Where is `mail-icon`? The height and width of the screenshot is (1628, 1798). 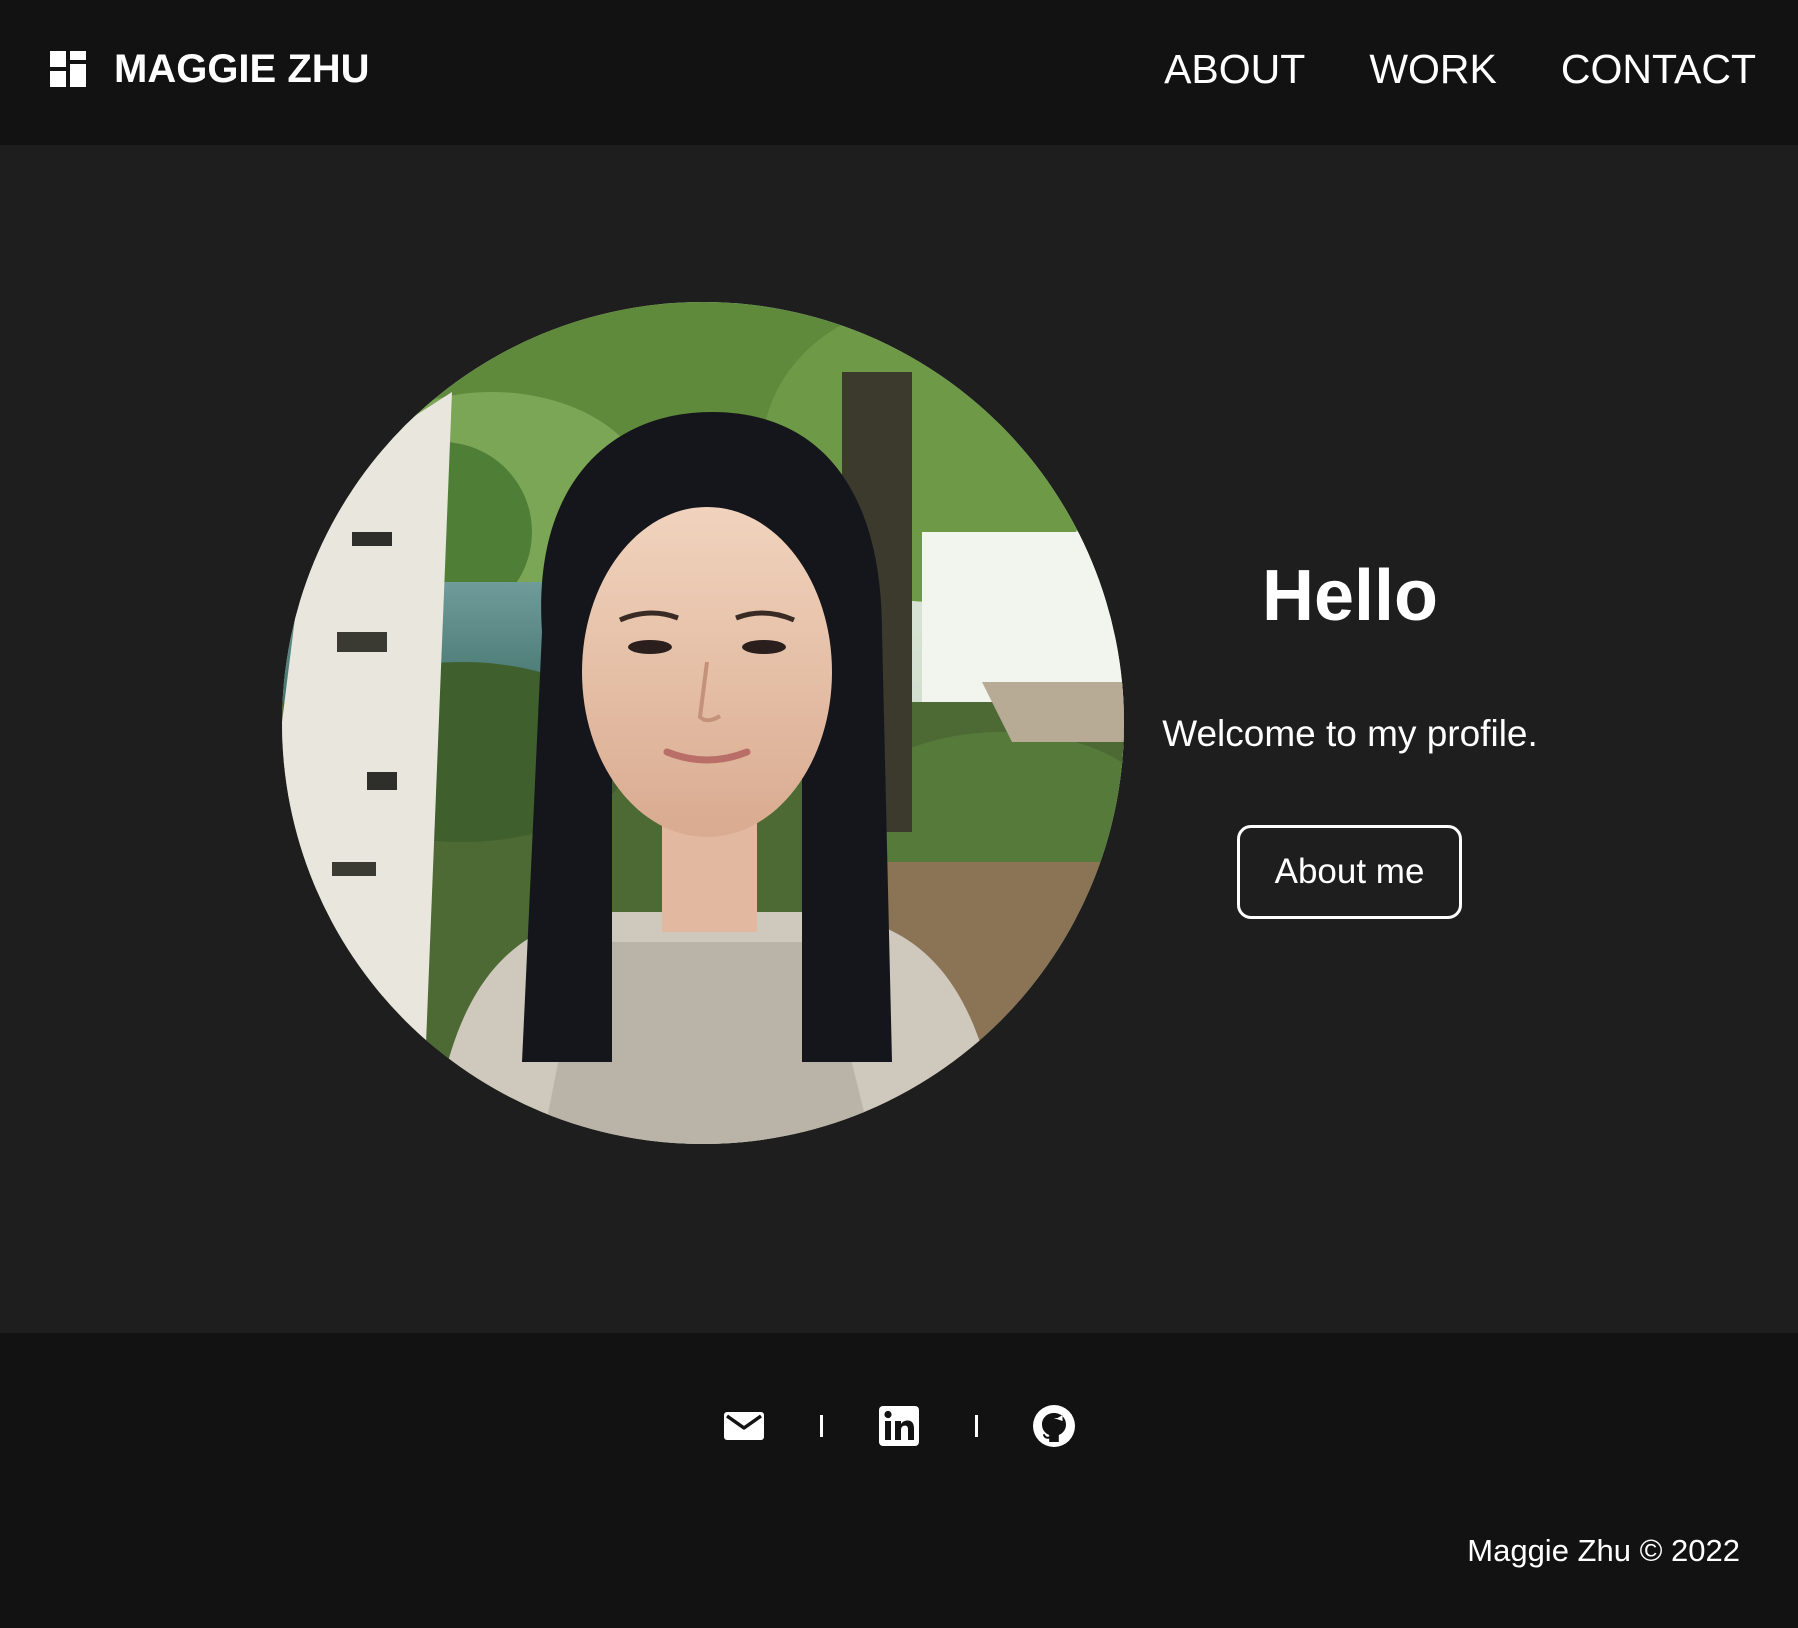 mail-icon is located at coordinates (744, 1426).